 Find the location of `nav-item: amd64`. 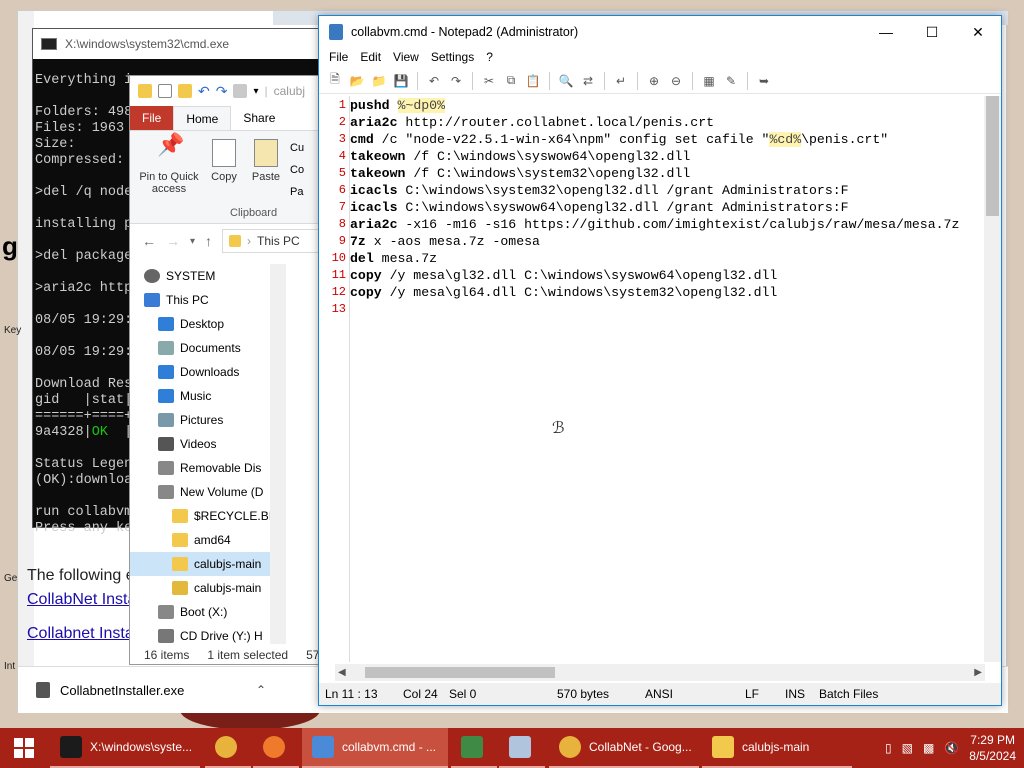

nav-item: amd64 is located at coordinates (242, 540).